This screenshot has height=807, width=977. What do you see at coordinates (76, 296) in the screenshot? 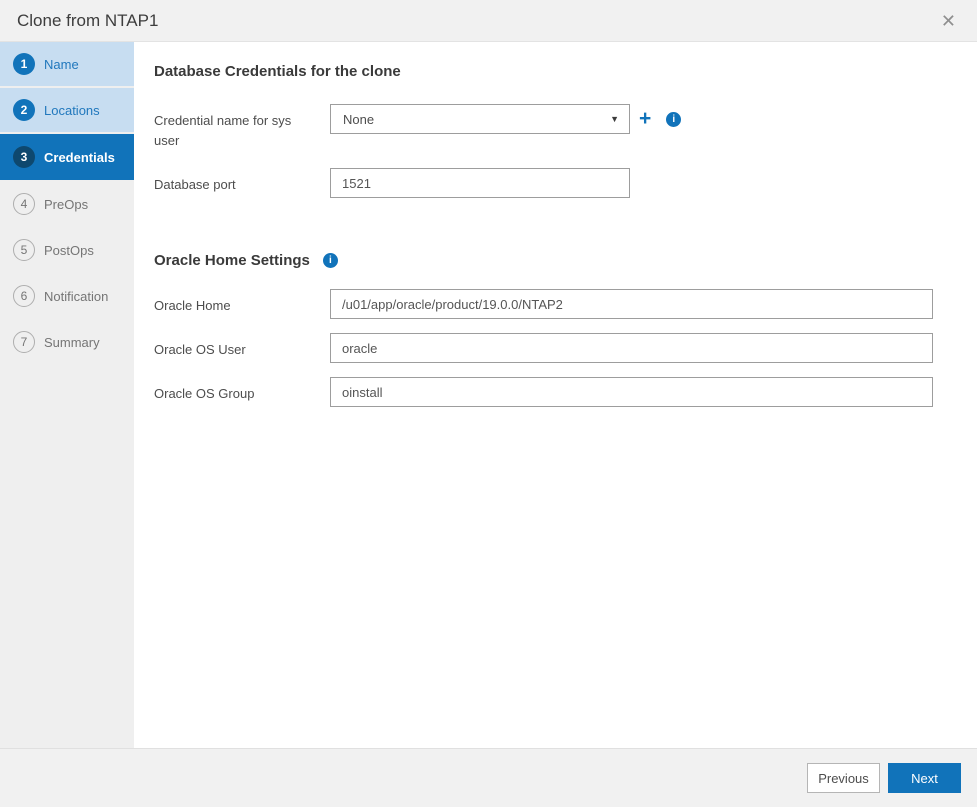
I see `step-label: Notification` at bounding box center [76, 296].